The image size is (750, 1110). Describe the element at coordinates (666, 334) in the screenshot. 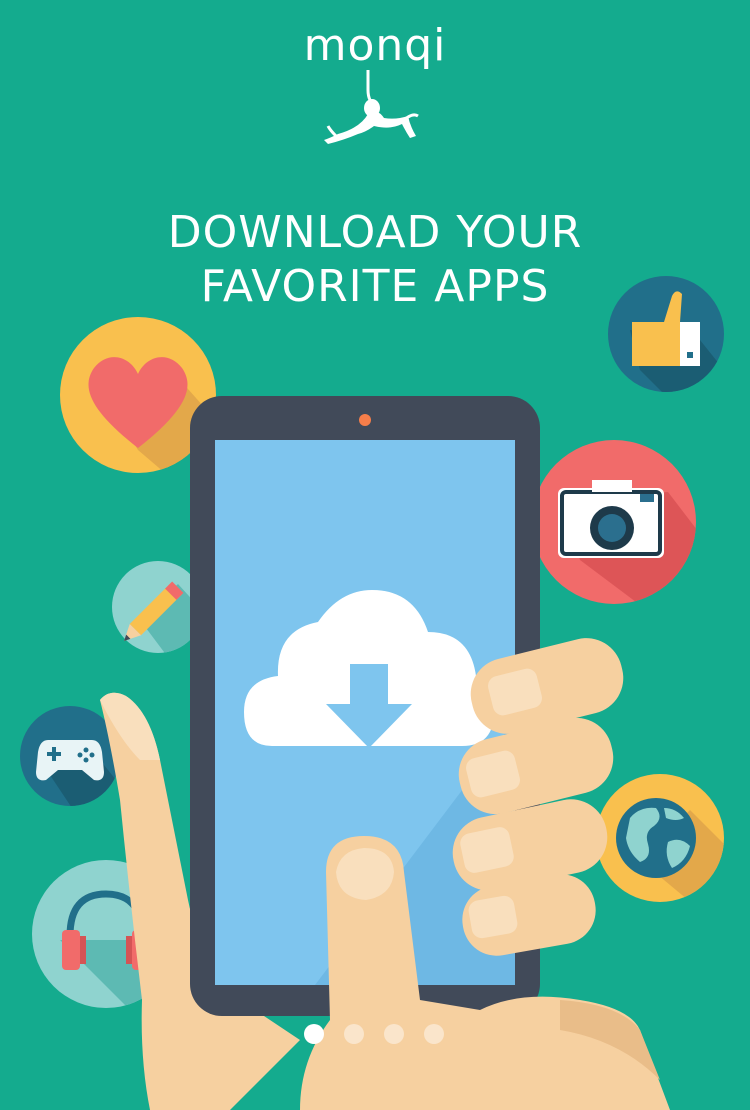

I see `thumbs-up-icon` at that location.